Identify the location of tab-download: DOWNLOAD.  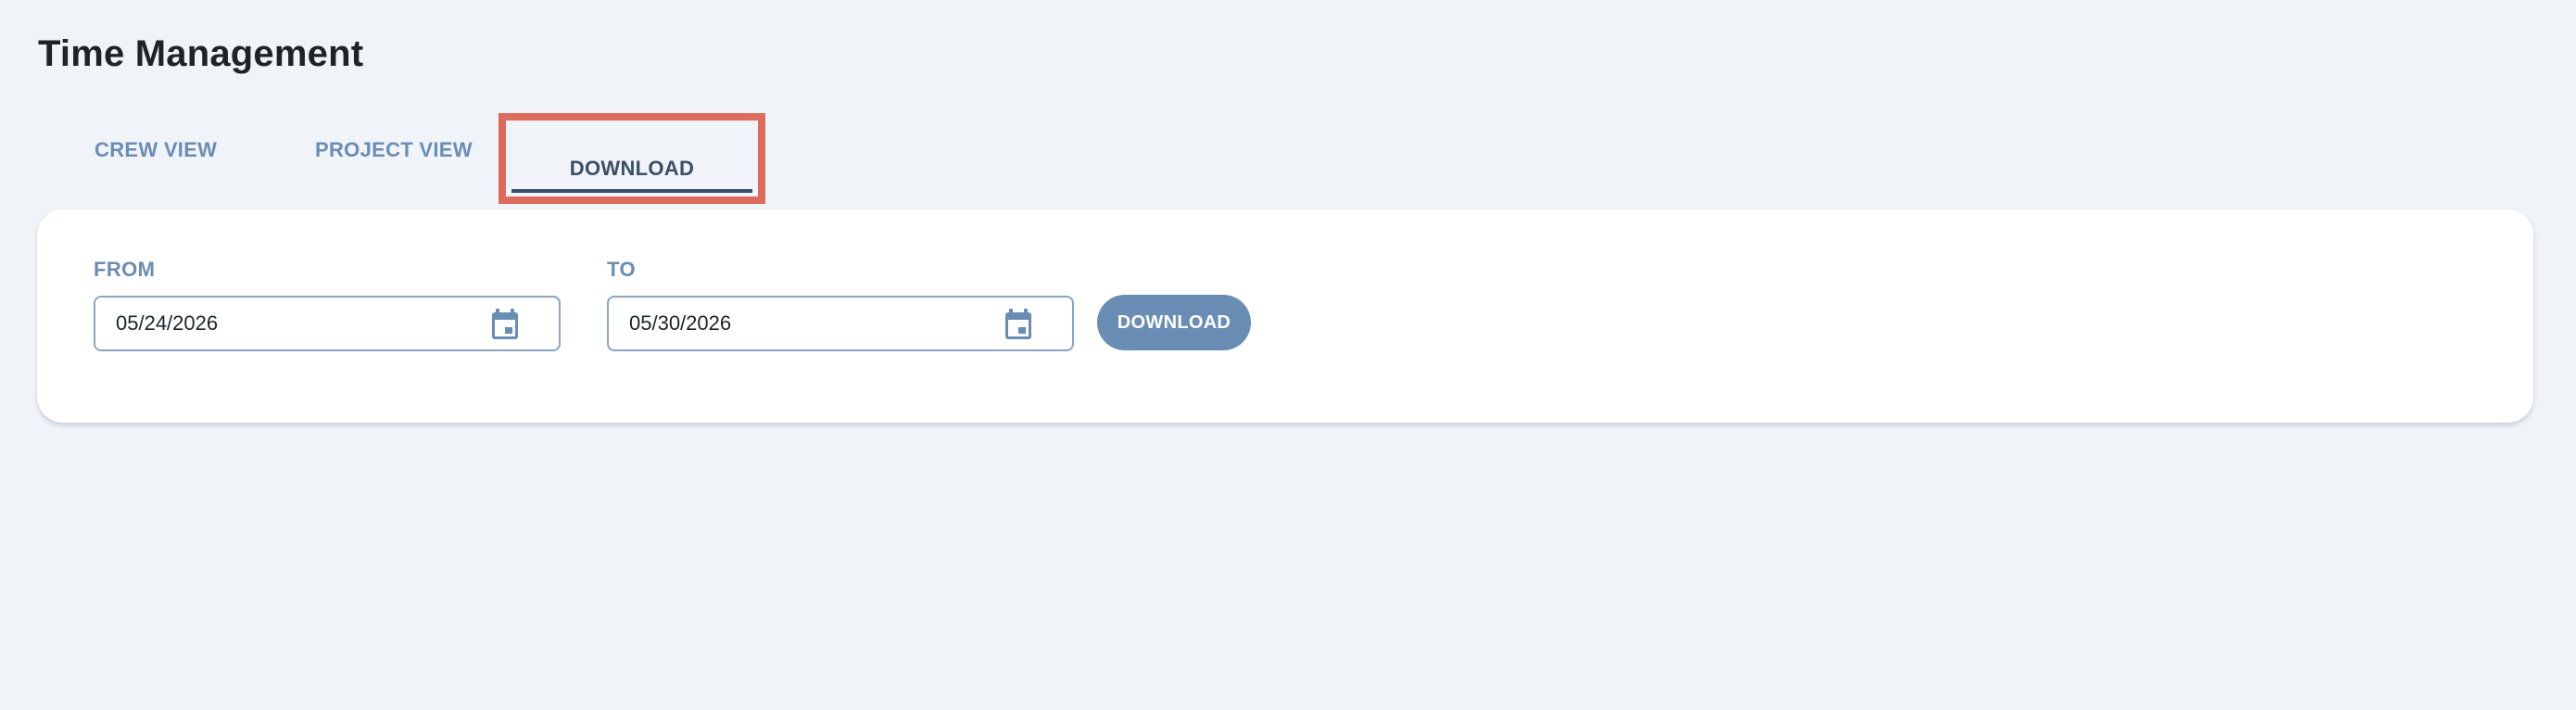
(632, 158).